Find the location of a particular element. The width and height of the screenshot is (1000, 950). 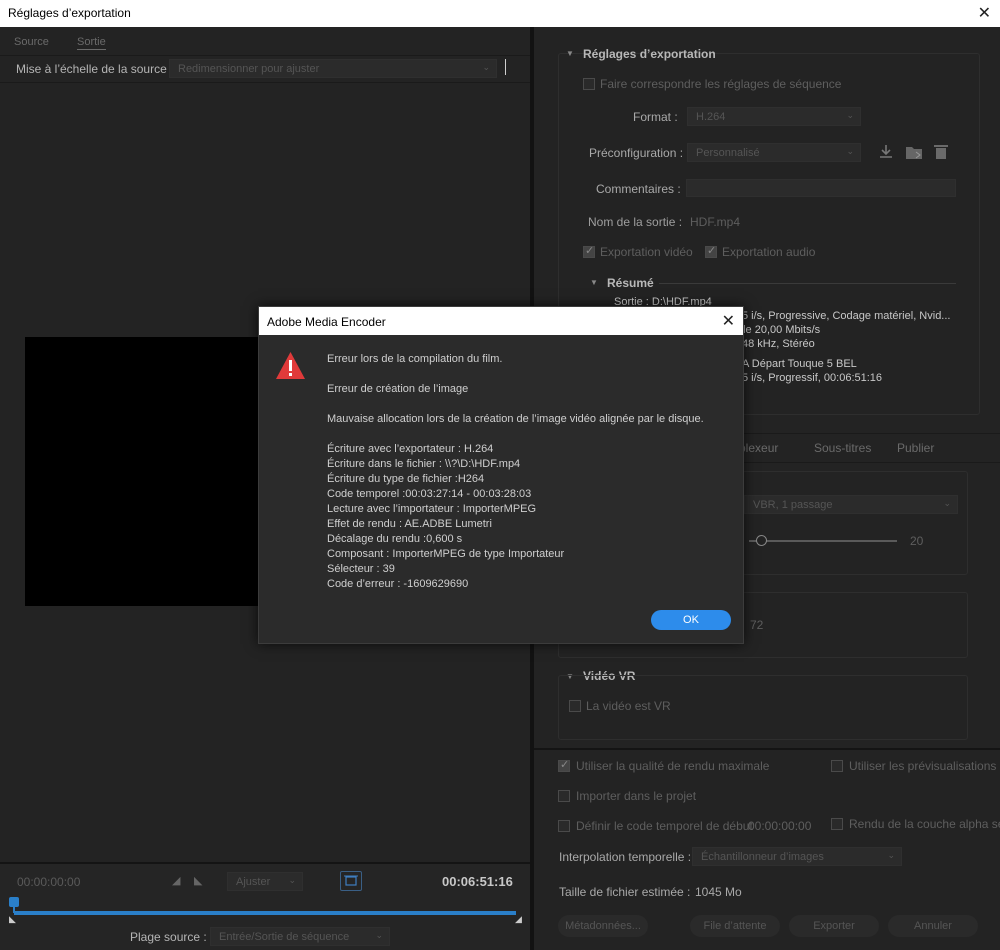

fit-dropdown: Ajuster ⌄ is located at coordinates (265, 881).